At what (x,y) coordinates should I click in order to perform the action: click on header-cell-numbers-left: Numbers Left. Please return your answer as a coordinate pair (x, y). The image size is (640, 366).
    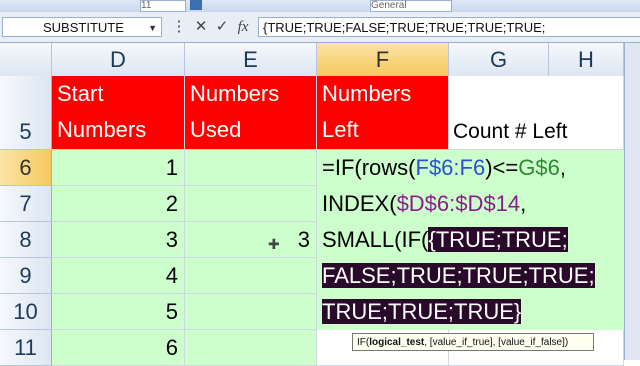
    Looking at the image, I should click on (383, 113).